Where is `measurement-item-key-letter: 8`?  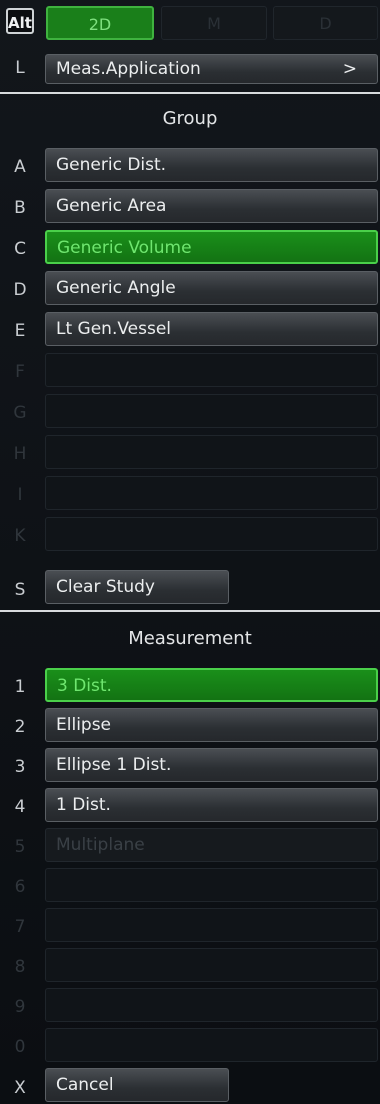 measurement-item-key-letter: 8 is located at coordinates (20, 967).